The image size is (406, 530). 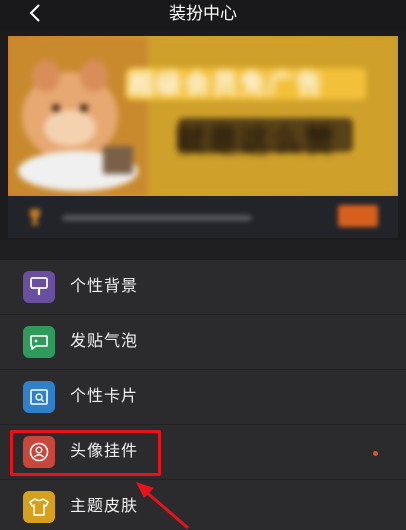 I want to click on page-title: 装扮中心, so click(x=203, y=14).